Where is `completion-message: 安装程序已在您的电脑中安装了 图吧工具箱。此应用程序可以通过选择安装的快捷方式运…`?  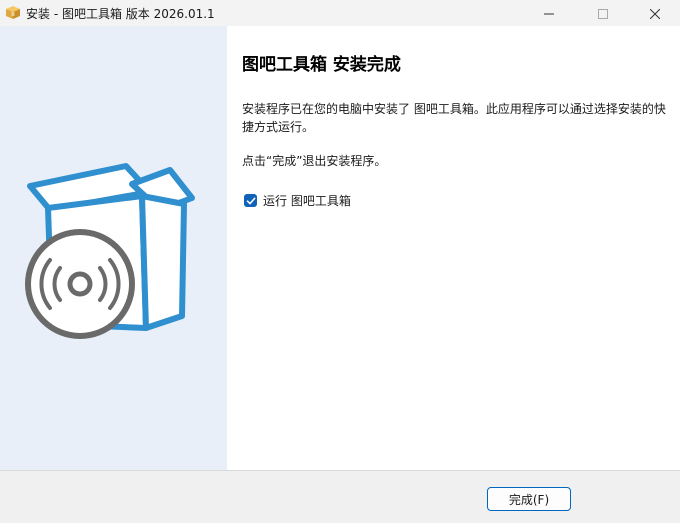 completion-message: 安装程序已在您的电脑中安装了 图吧工具箱。此应用程序可以通过选择安装的快捷方式运… is located at coordinates (454, 118).